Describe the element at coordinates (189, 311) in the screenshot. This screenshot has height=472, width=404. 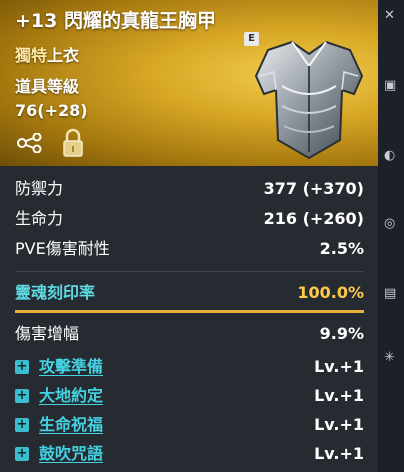
I see `soul-engrave-progress-bar` at that location.